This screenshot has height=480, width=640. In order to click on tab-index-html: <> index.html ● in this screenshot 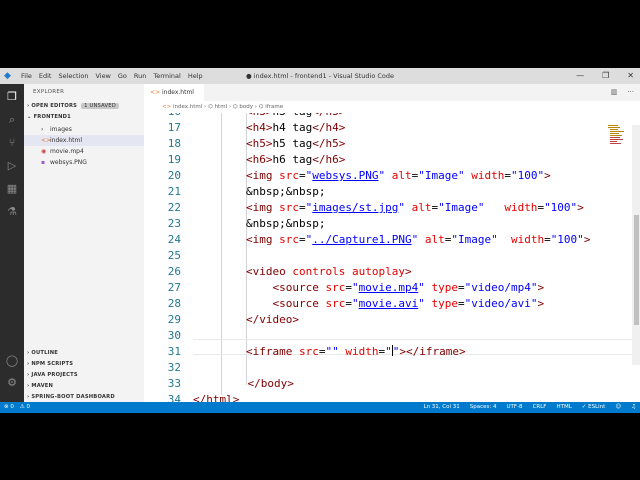, I will do `click(174, 98)`.